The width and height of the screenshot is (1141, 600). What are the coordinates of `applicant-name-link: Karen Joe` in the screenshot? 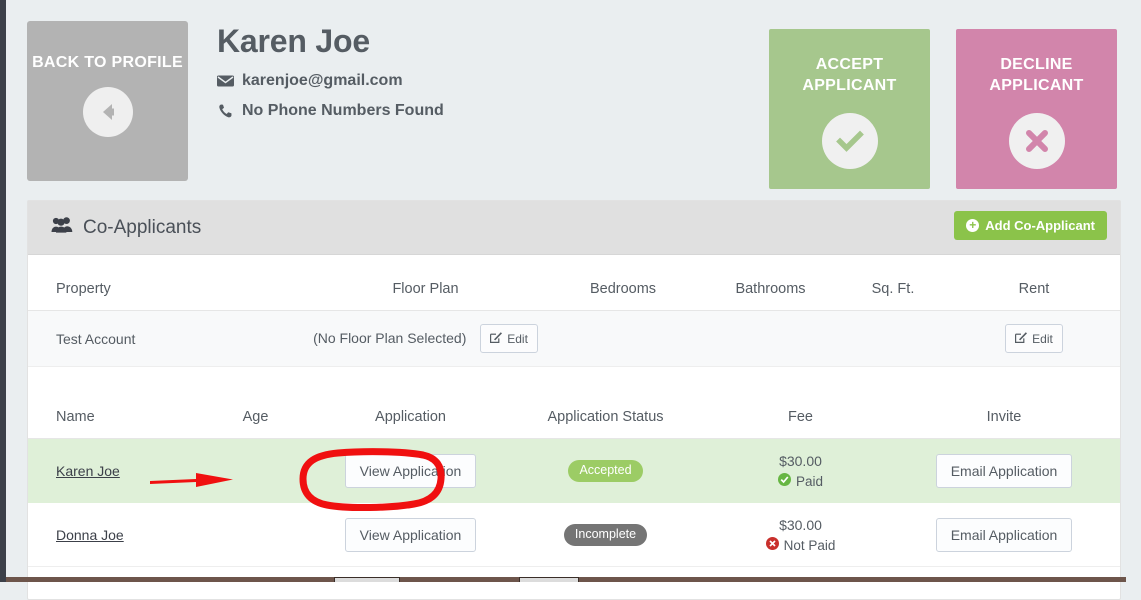 It's located at (88, 471).